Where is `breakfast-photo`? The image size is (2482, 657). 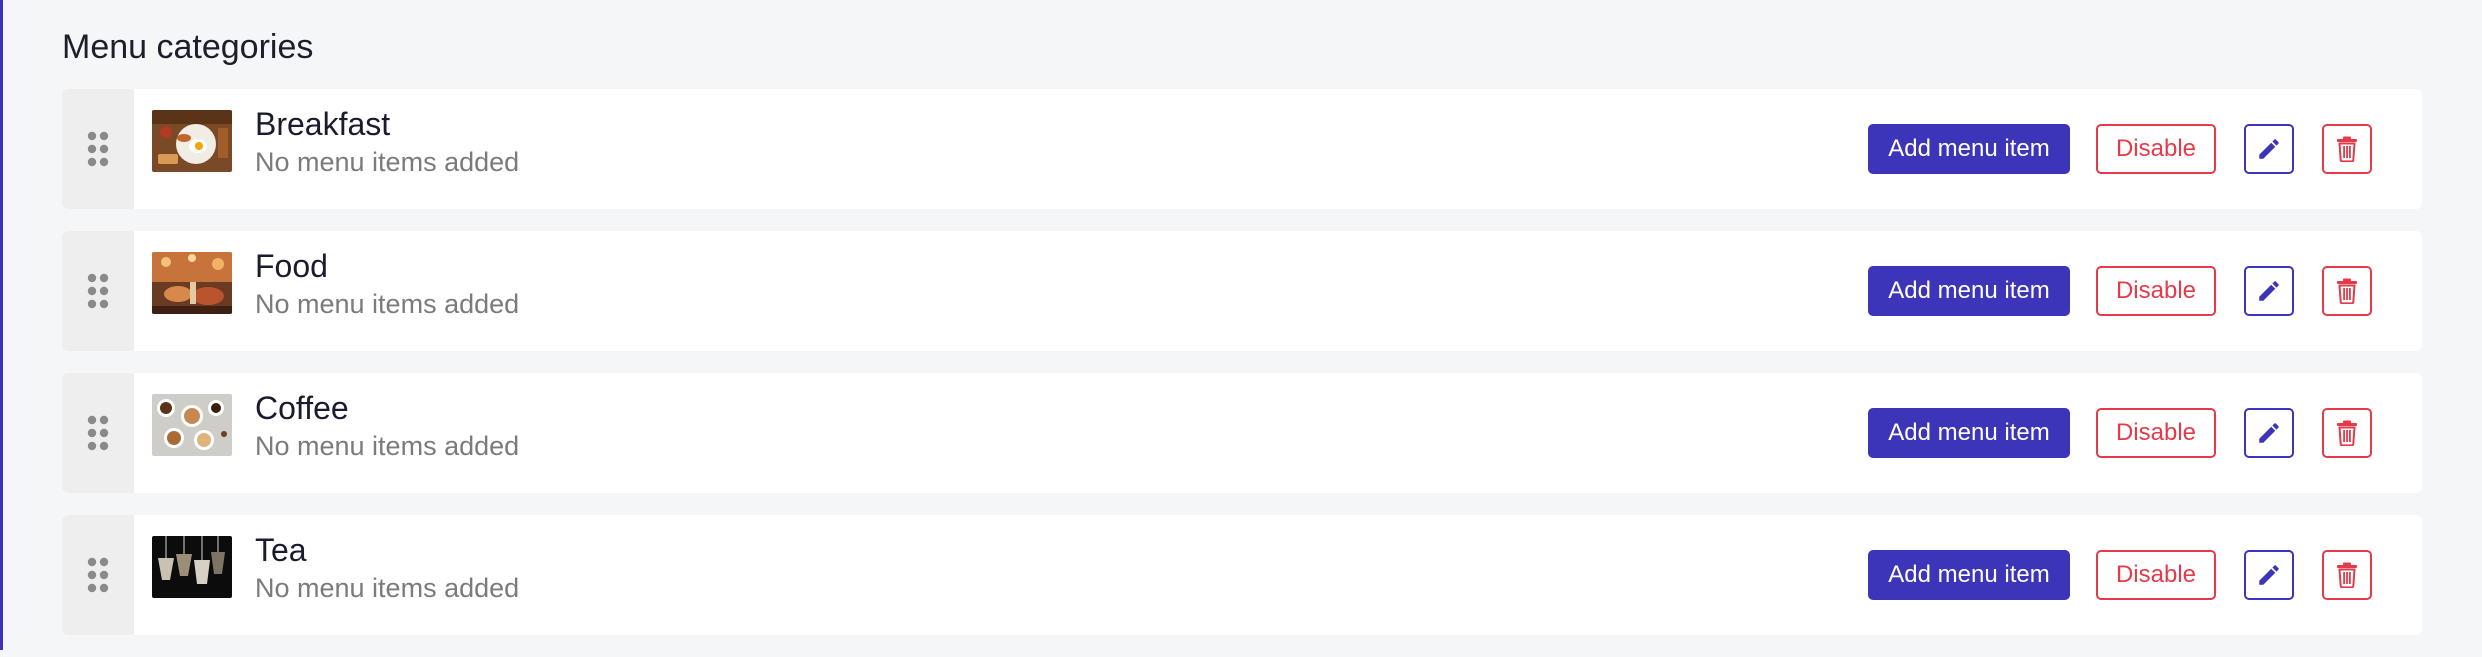
breakfast-photo is located at coordinates (192, 141).